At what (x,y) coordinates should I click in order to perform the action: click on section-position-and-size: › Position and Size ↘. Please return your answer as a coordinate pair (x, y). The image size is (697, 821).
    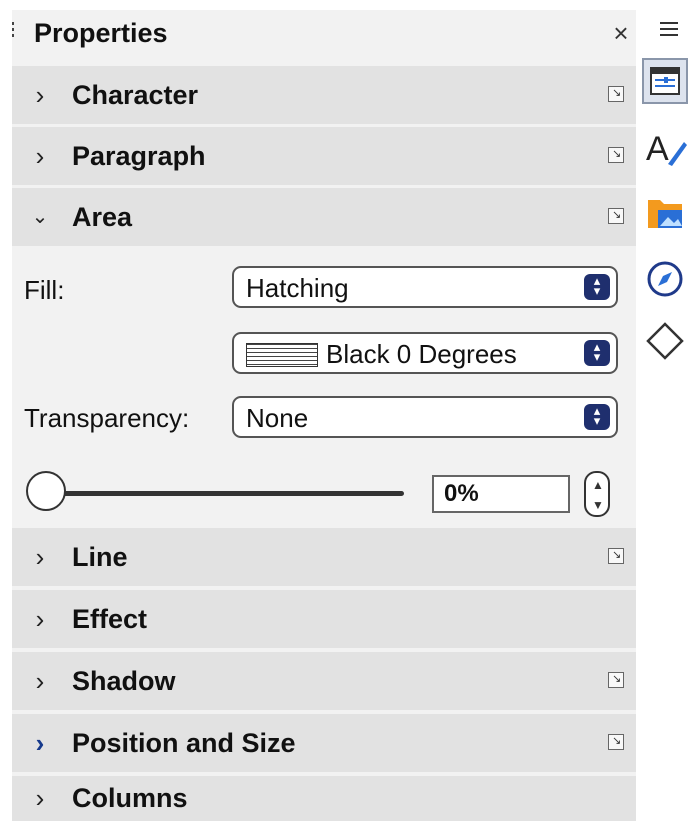
    Looking at the image, I should click on (324, 743).